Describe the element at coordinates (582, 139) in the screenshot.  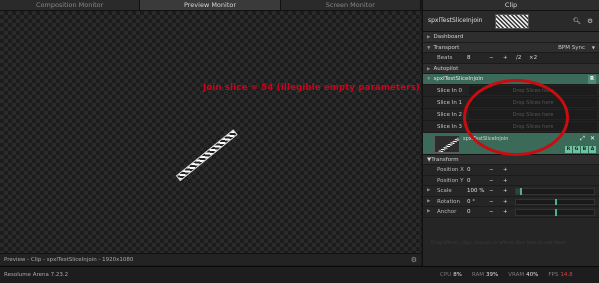
I see `edit-icon: ⤢` at that location.